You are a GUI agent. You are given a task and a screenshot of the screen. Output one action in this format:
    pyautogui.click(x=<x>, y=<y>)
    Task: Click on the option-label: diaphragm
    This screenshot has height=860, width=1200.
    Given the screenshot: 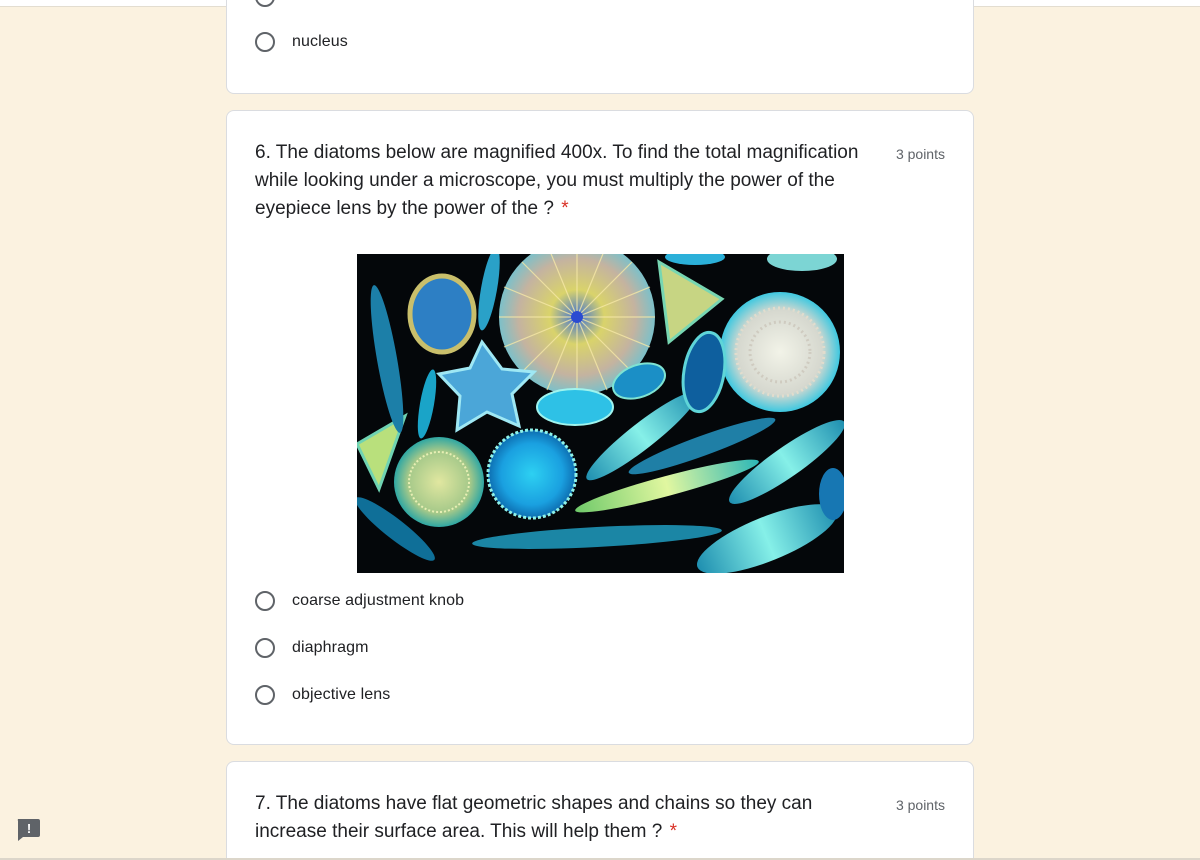 What is the action you would take?
    pyautogui.click(x=330, y=647)
    